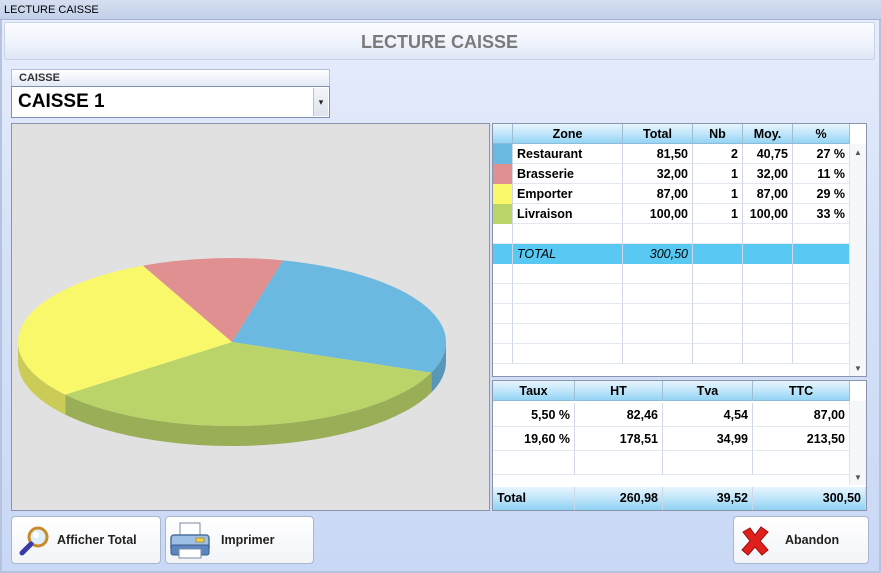 This screenshot has height=573, width=881. What do you see at coordinates (708, 498) in the screenshot?
I see `tax-total-tva: 39,52` at bounding box center [708, 498].